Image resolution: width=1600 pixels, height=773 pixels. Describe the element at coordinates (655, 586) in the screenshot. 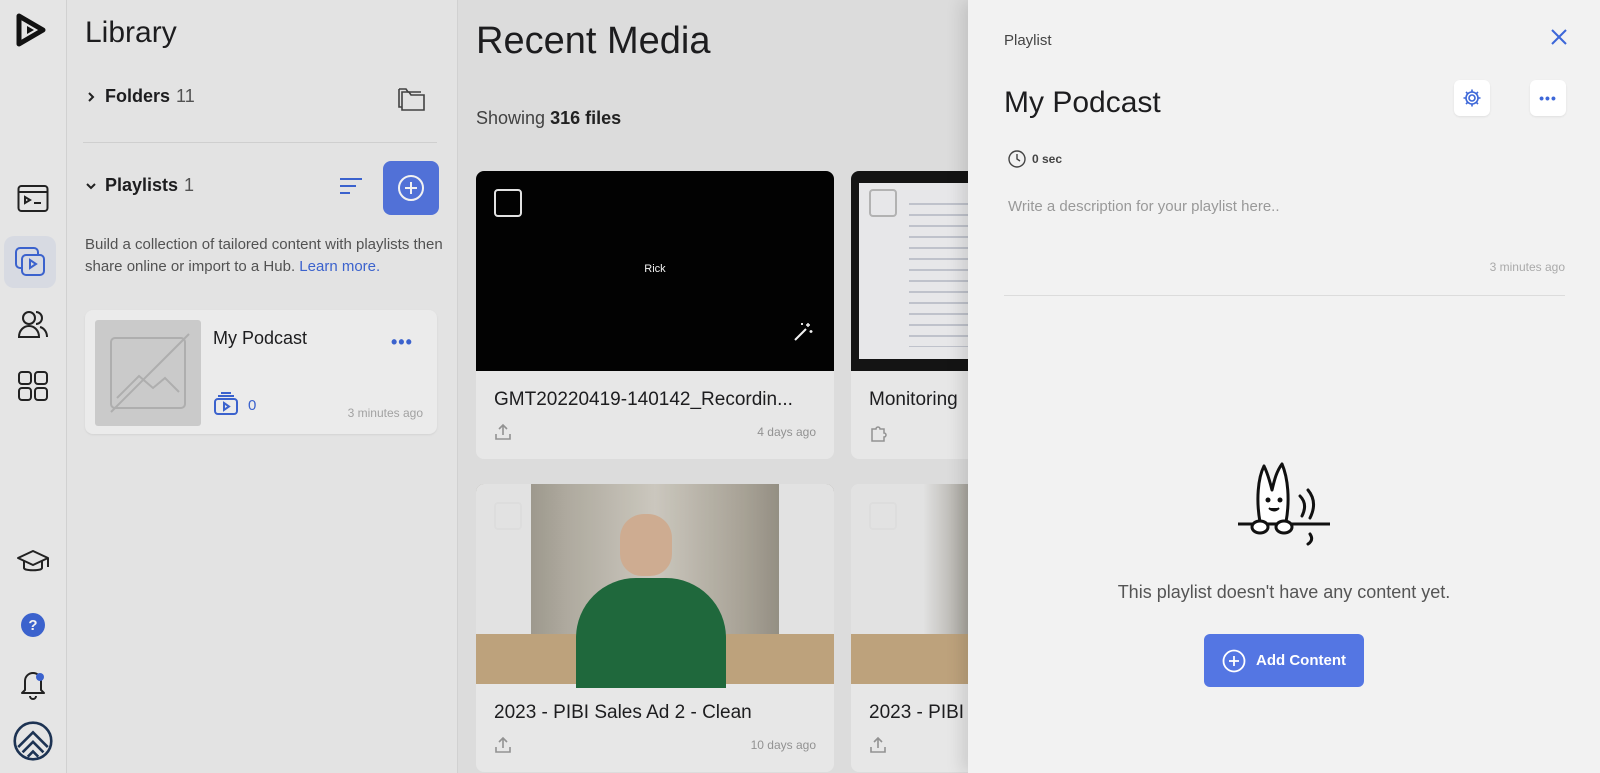

I see `media-thumbnail` at that location.